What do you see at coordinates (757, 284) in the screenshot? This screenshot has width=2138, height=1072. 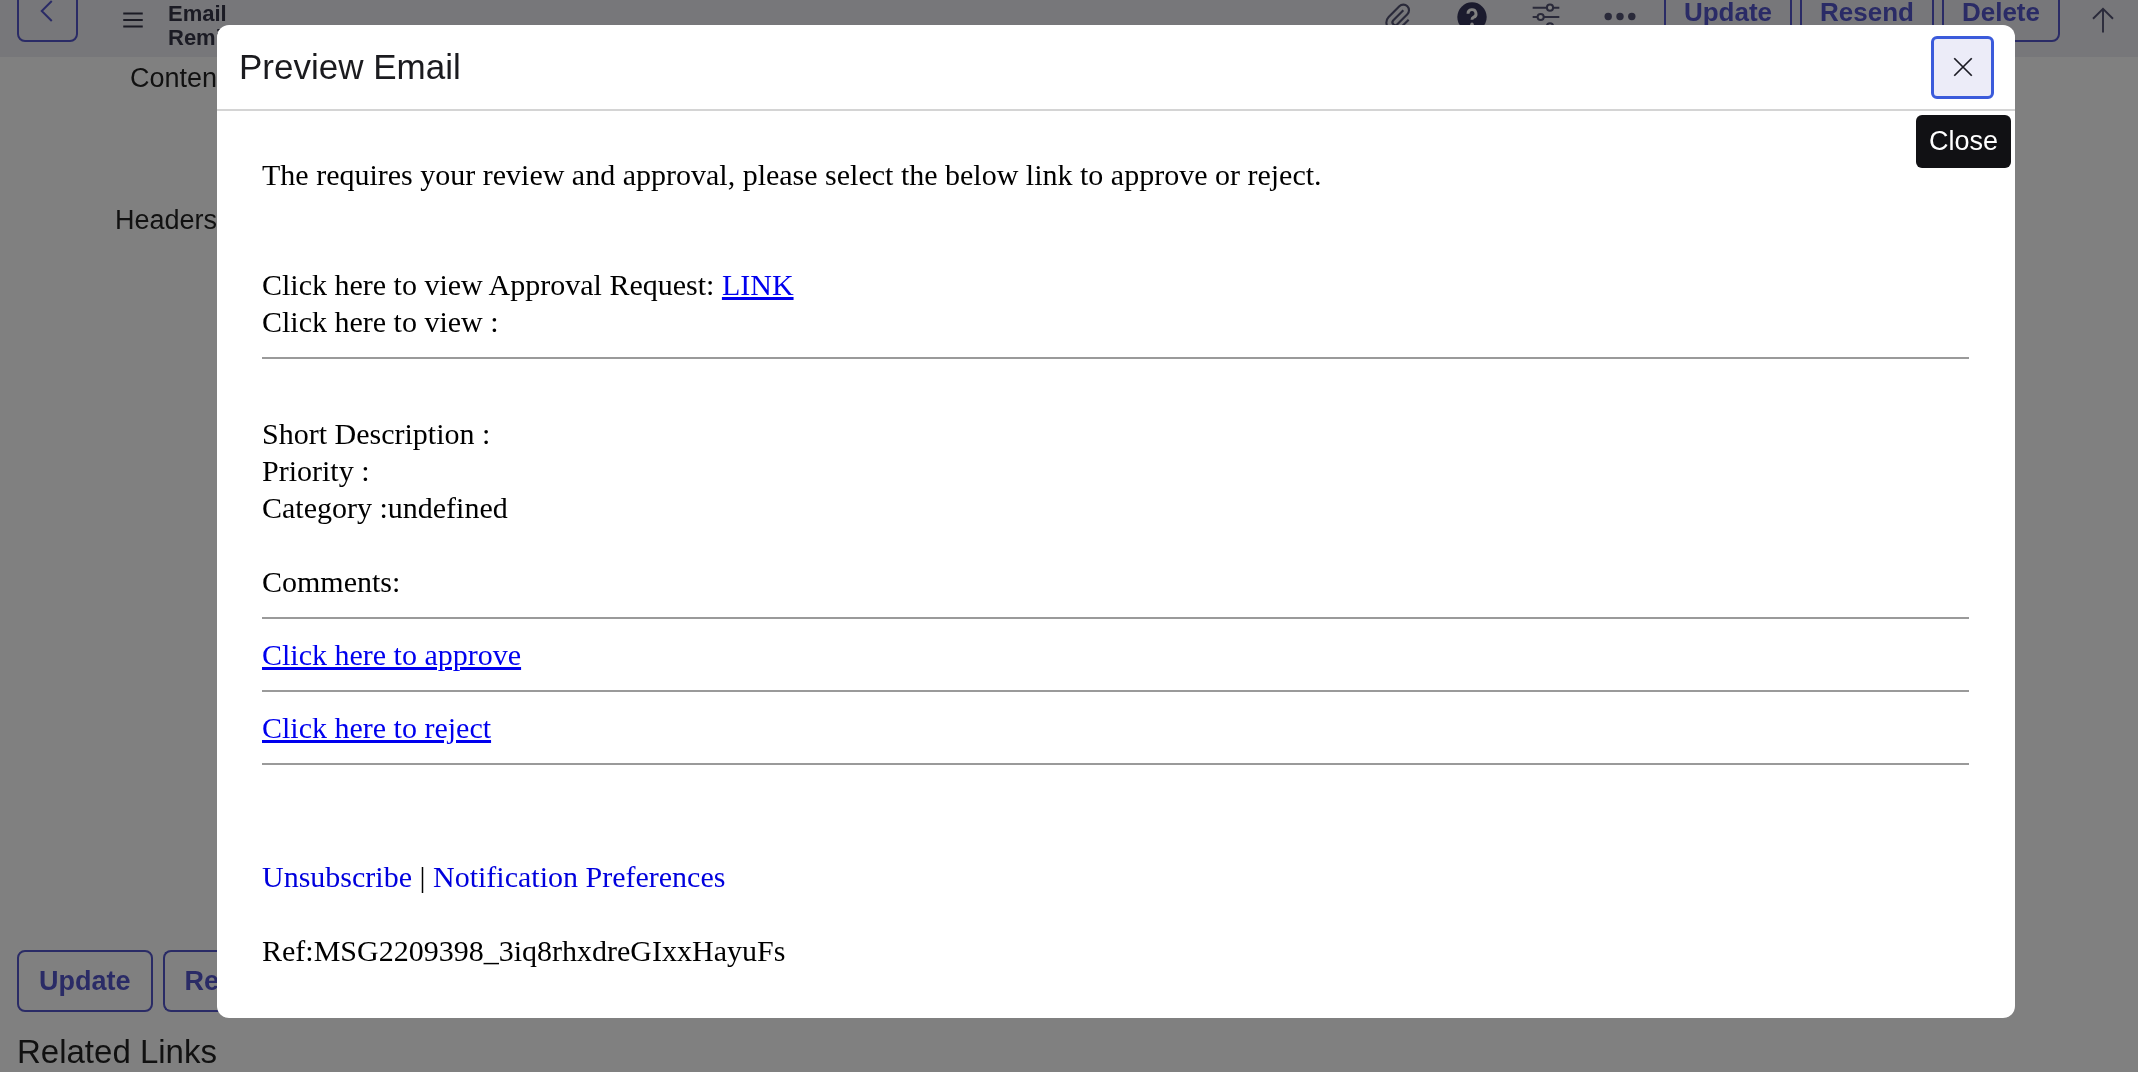 I see `email-link: LINK` at bounding box center [757, 284].